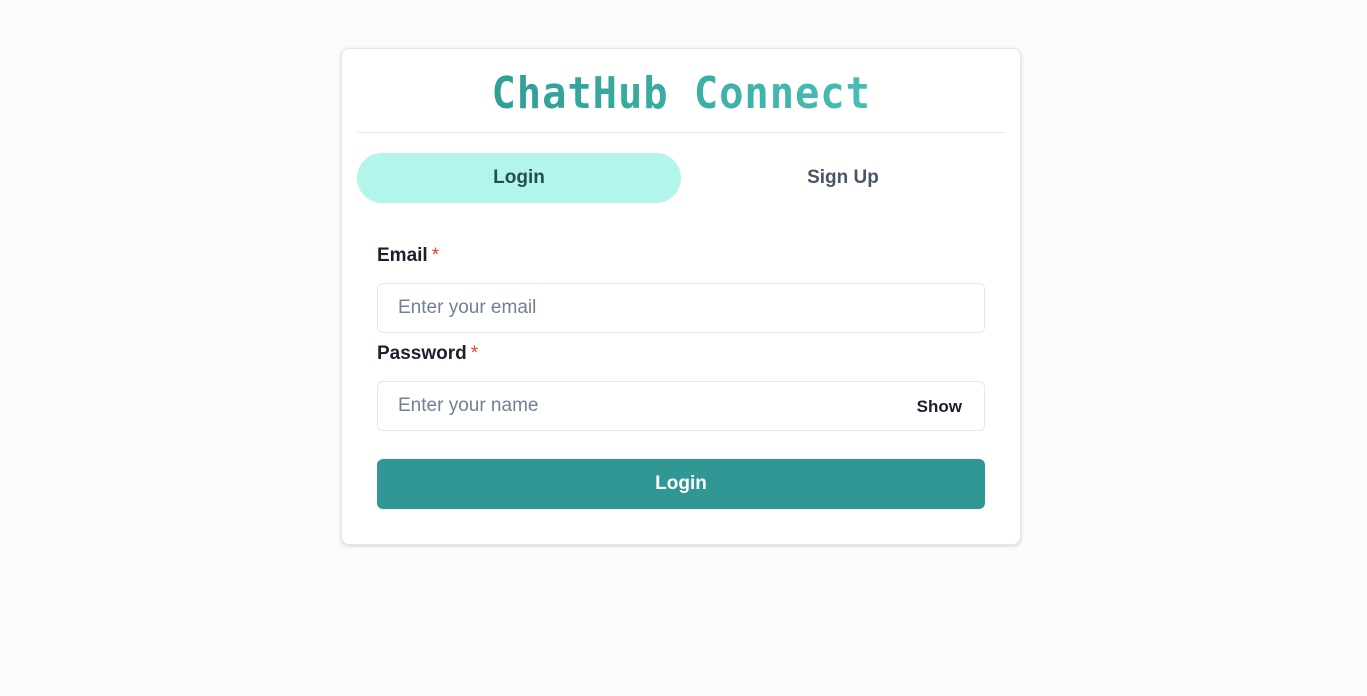 Image resolution: width=1367 pixels, height=696 pixels. I want to click on auth-tabs: Login Sign Up, so click(681, 178).